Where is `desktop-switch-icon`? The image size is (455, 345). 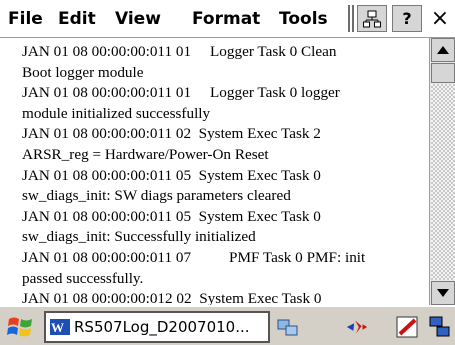
desktop-switch-icon is located at coordinates (440, 327).